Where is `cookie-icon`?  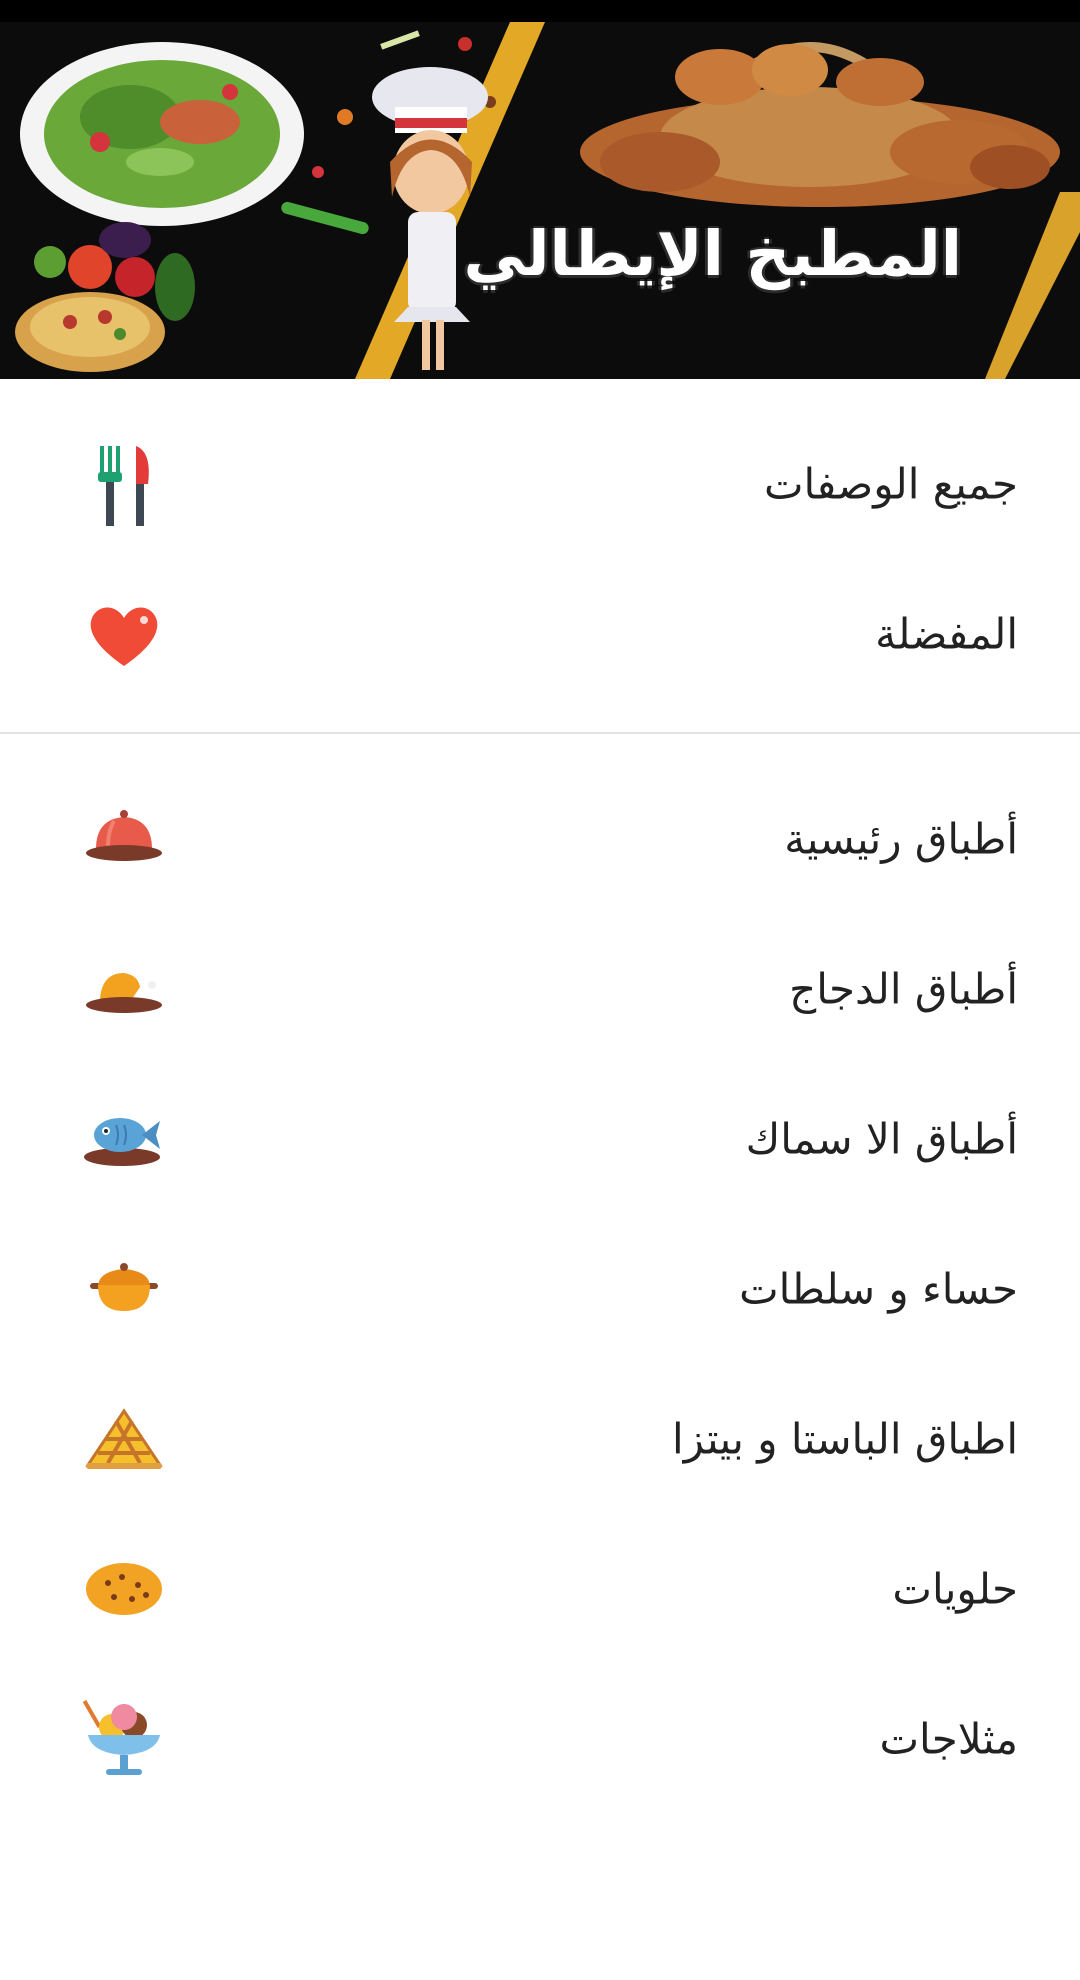
cookie-icon is located at coordinates (124, 1589).